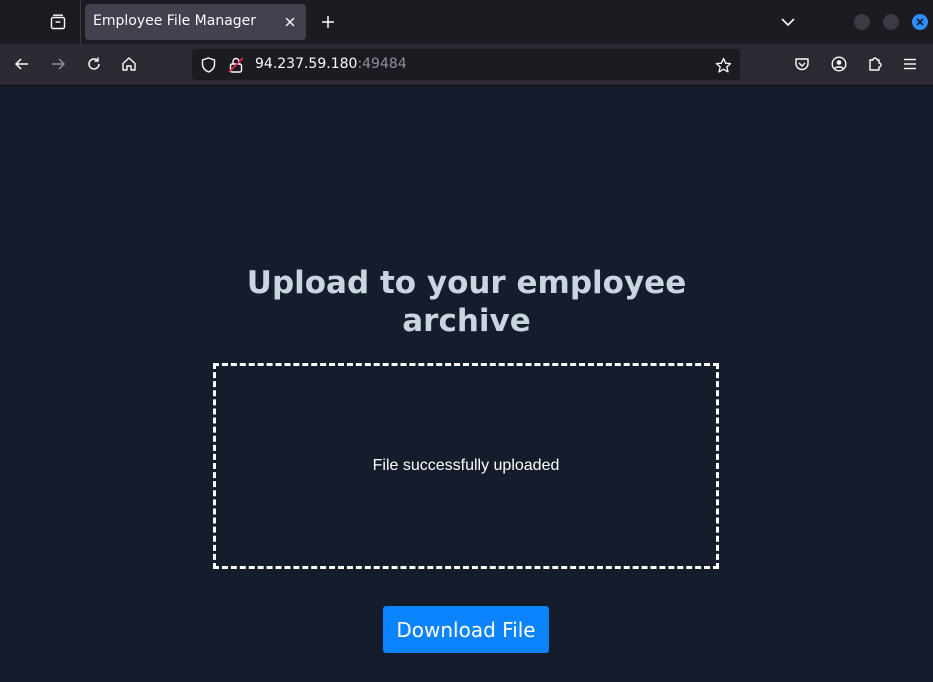  I want to click on window-minimize-button, so click(862, 22).